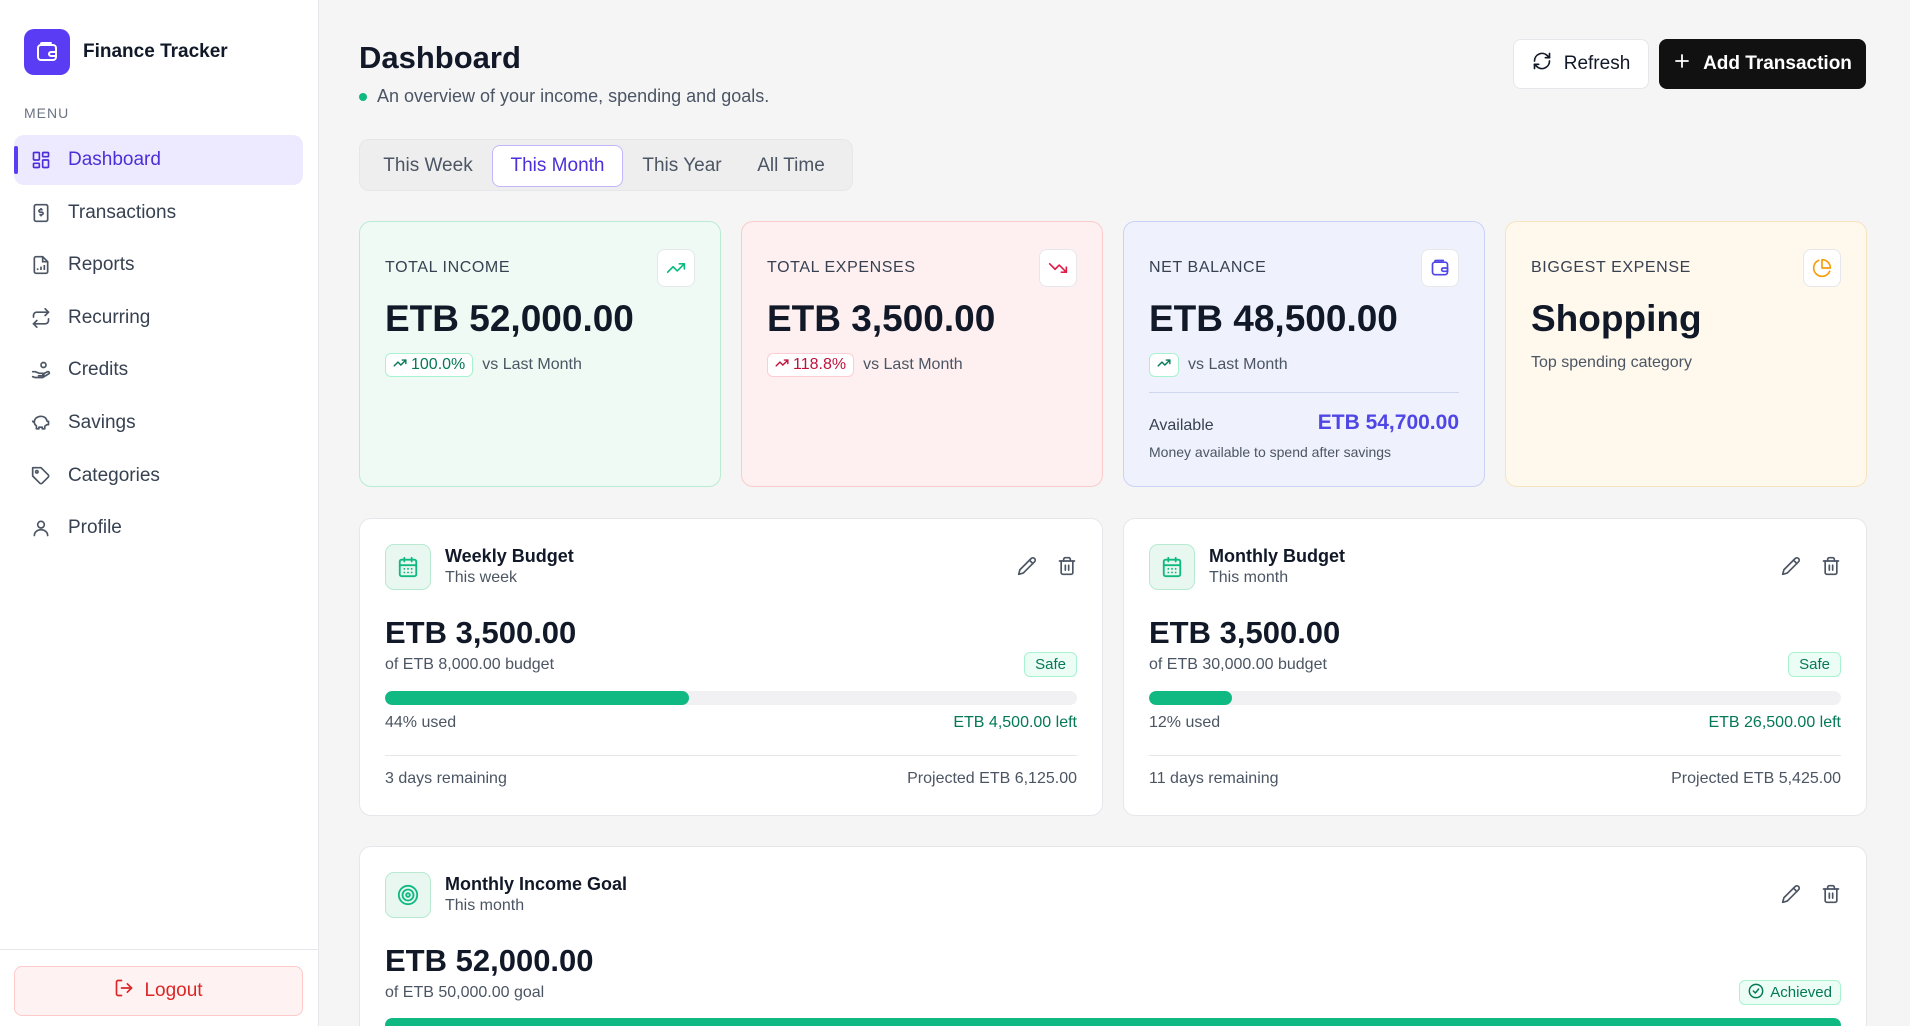 The width and height of the screenshot is (1910, 1026). I want to click on budget-total: of ETB 30,000.00 budget, so click(1238, 664).